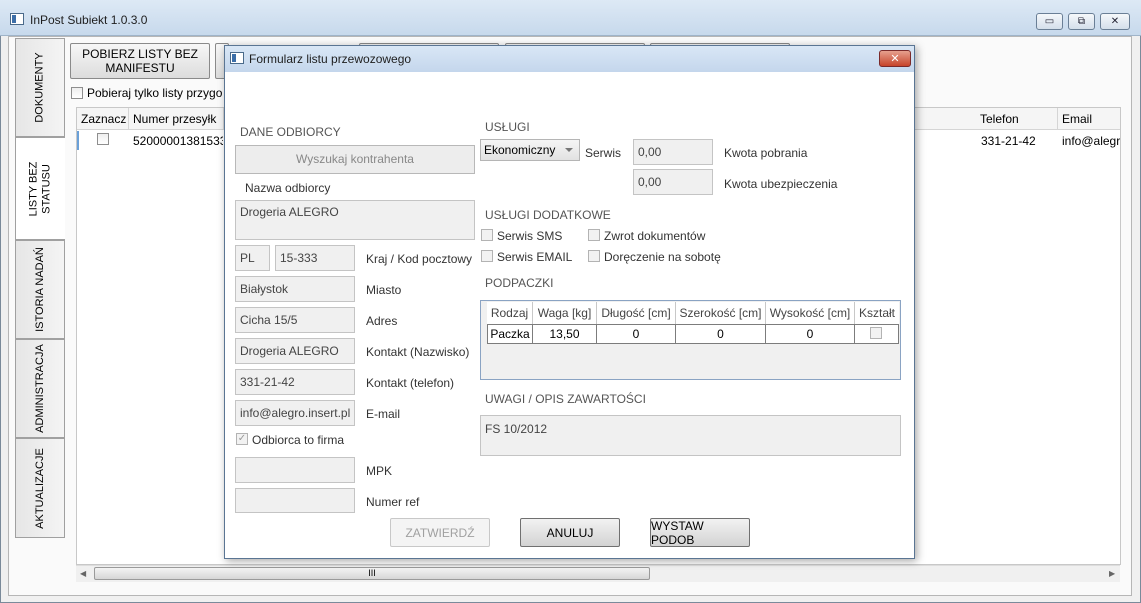 The image size is (1141, 603). What do you see at coordinates (655, 236) in the screenshot?
I see `return-docs-label: Zwrot dokumentów` at bounding box center [655, 236].